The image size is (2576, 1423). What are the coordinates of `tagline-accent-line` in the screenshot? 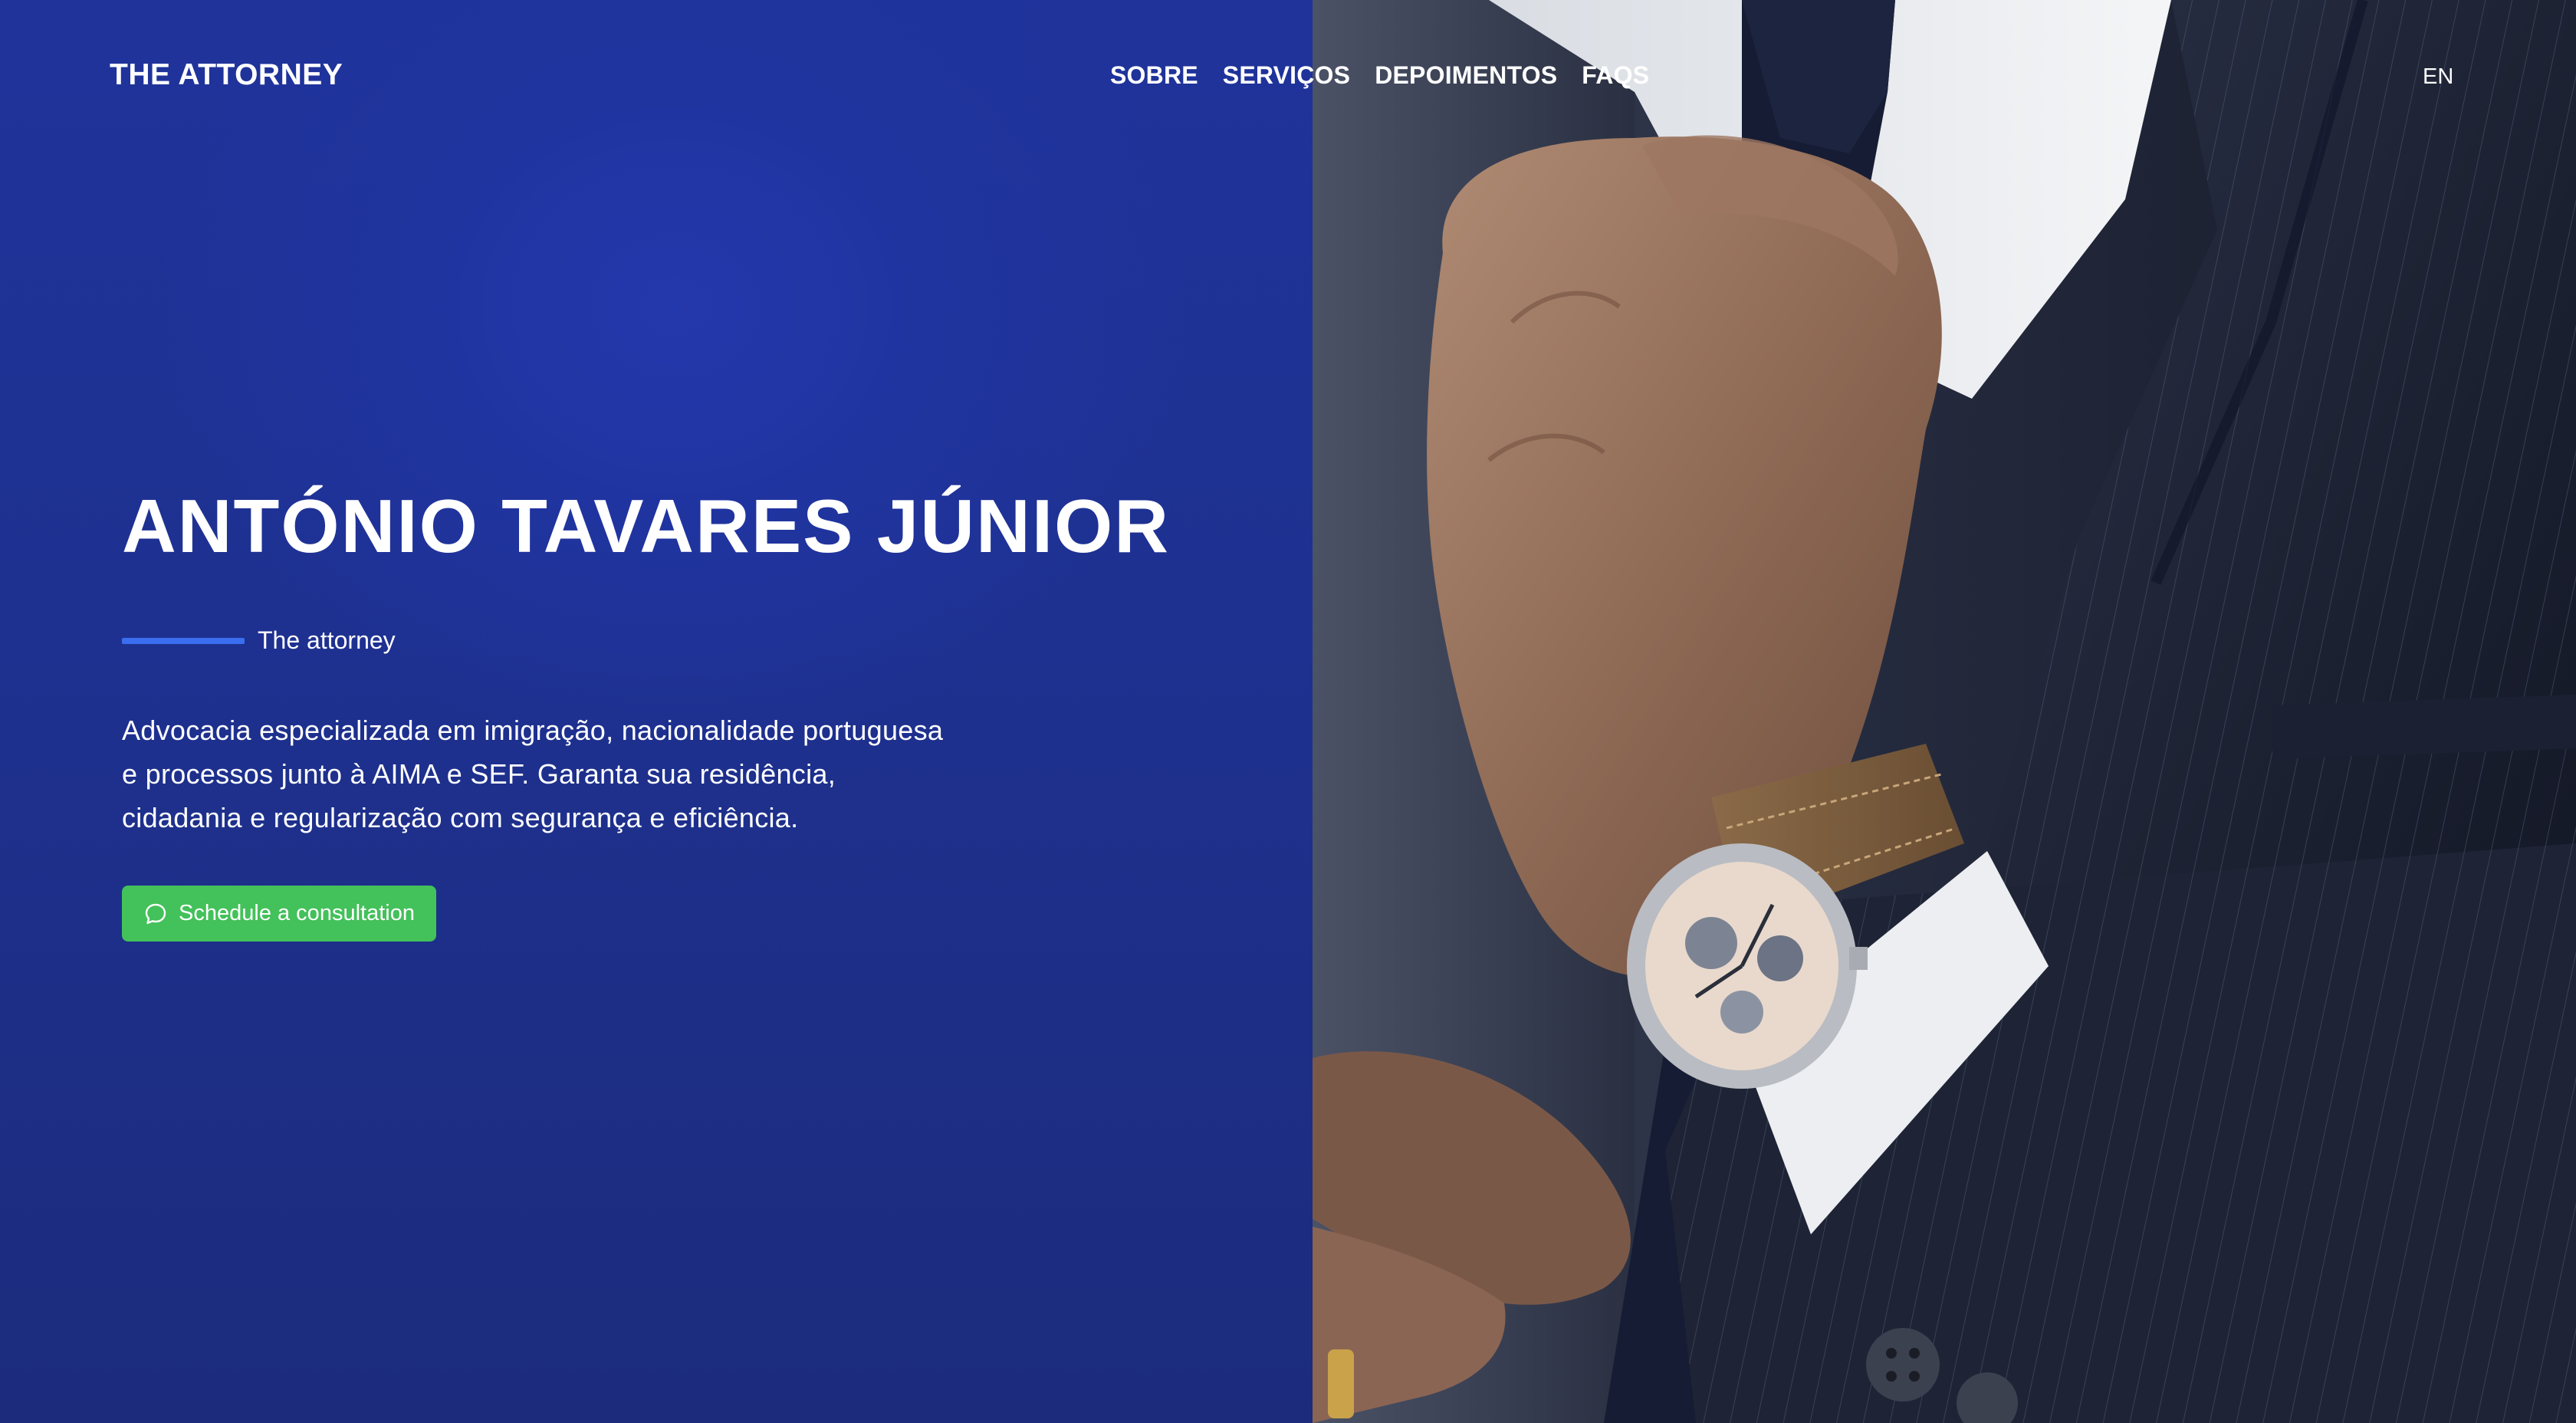 It's located at (184, 641).